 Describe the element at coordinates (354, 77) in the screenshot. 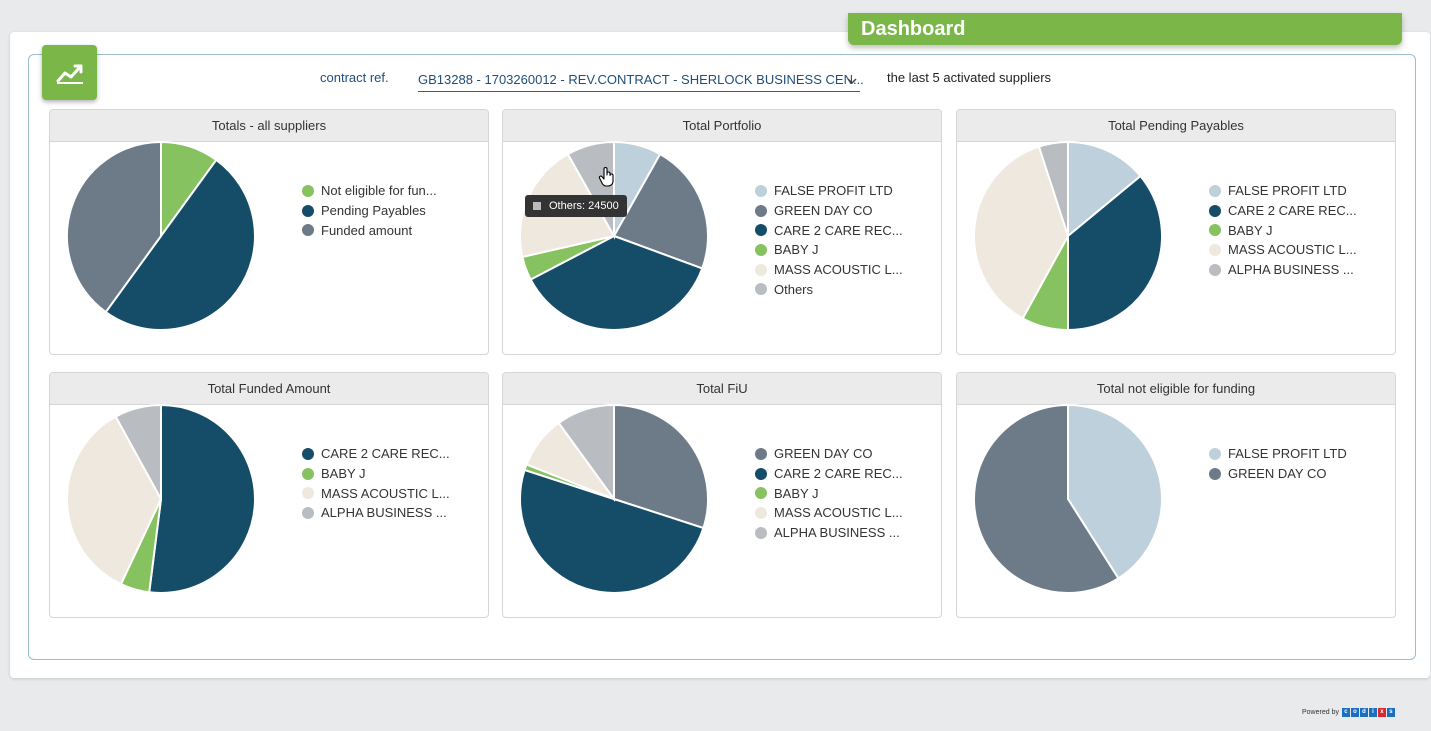

I see `contract-ref-label: contract ref.` at that location.